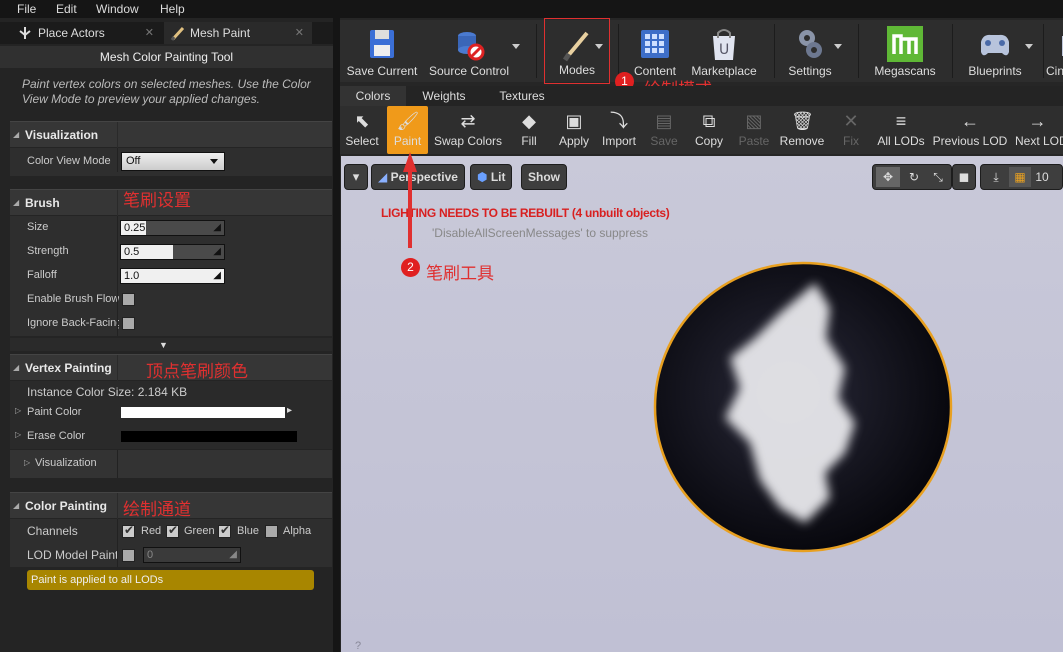  I want to click on menu-edit: Edit, so click(66, 9).